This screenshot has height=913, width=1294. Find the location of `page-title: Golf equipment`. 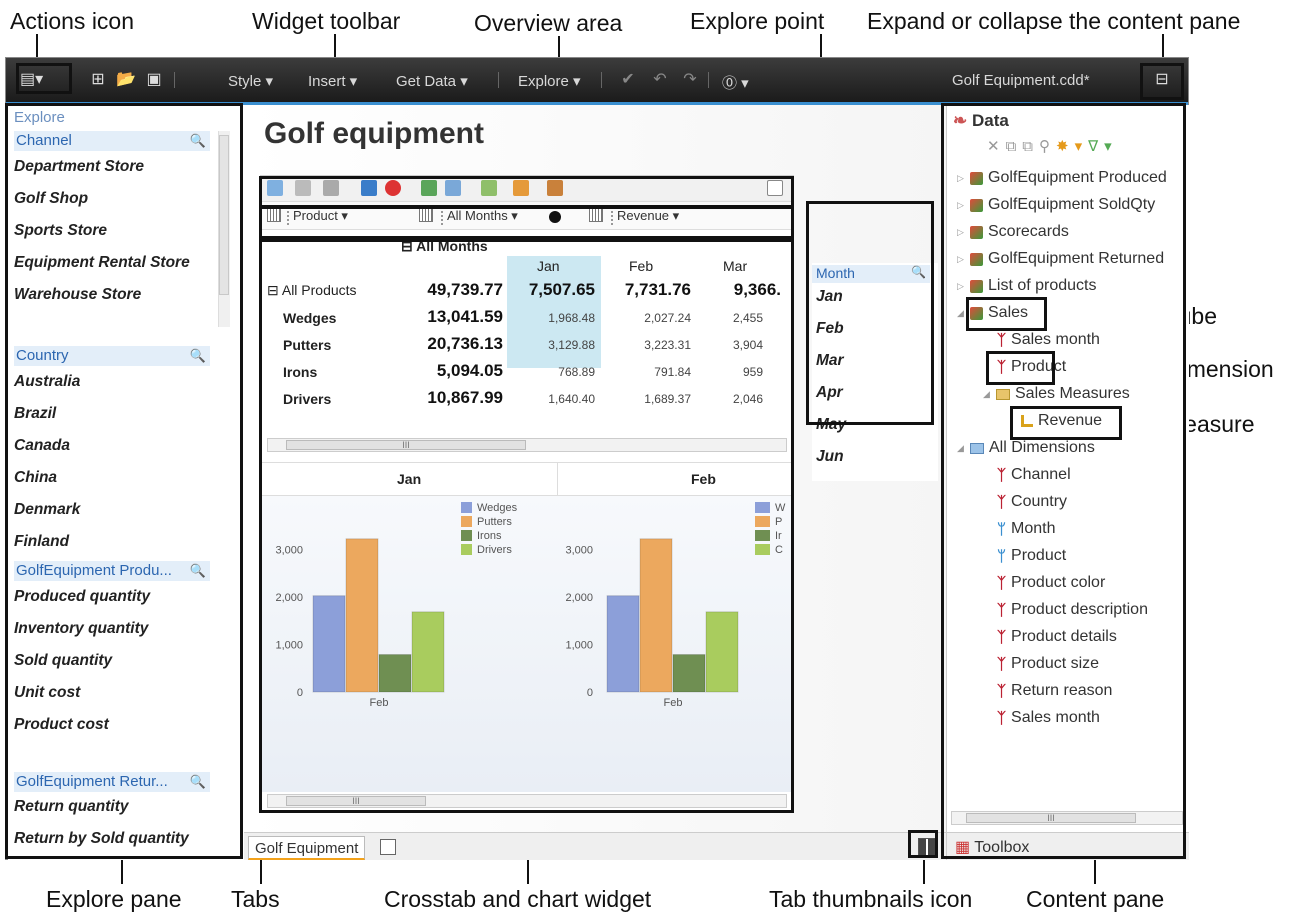

page-title: Golf equipment is located at coordinates (374, 133).